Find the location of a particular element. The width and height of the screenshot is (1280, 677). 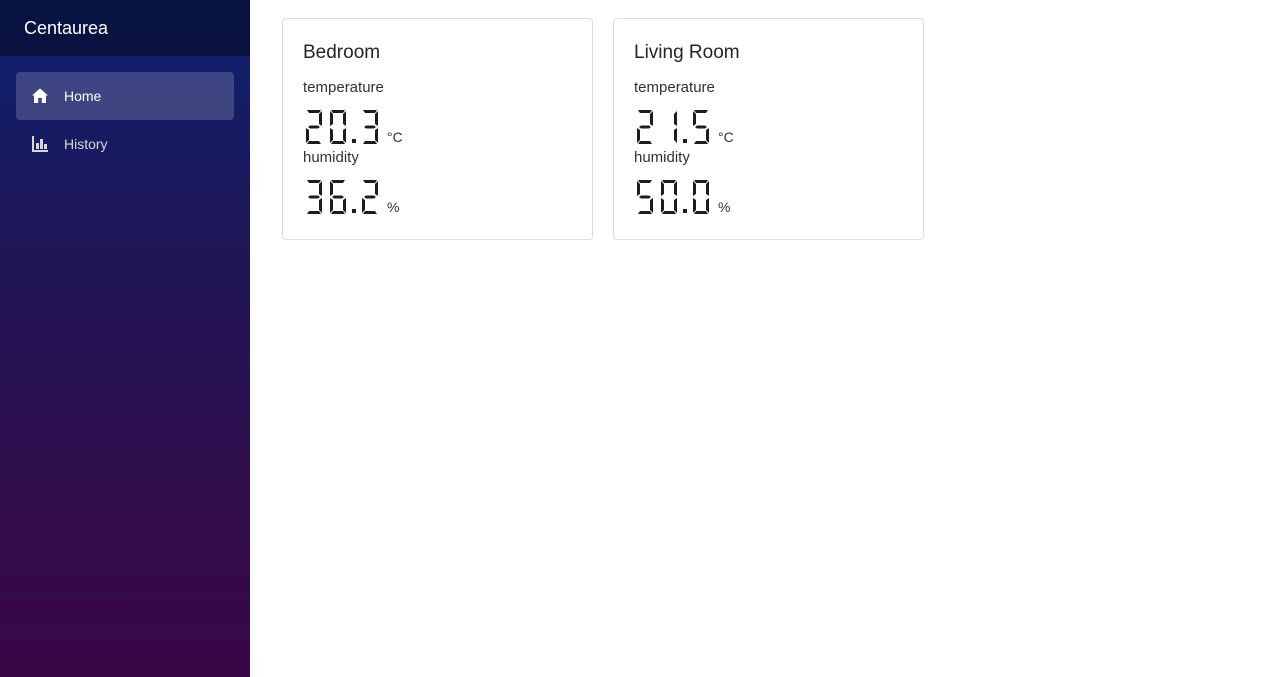

sidebar-item-history: History is located at coordinates (125, 144).